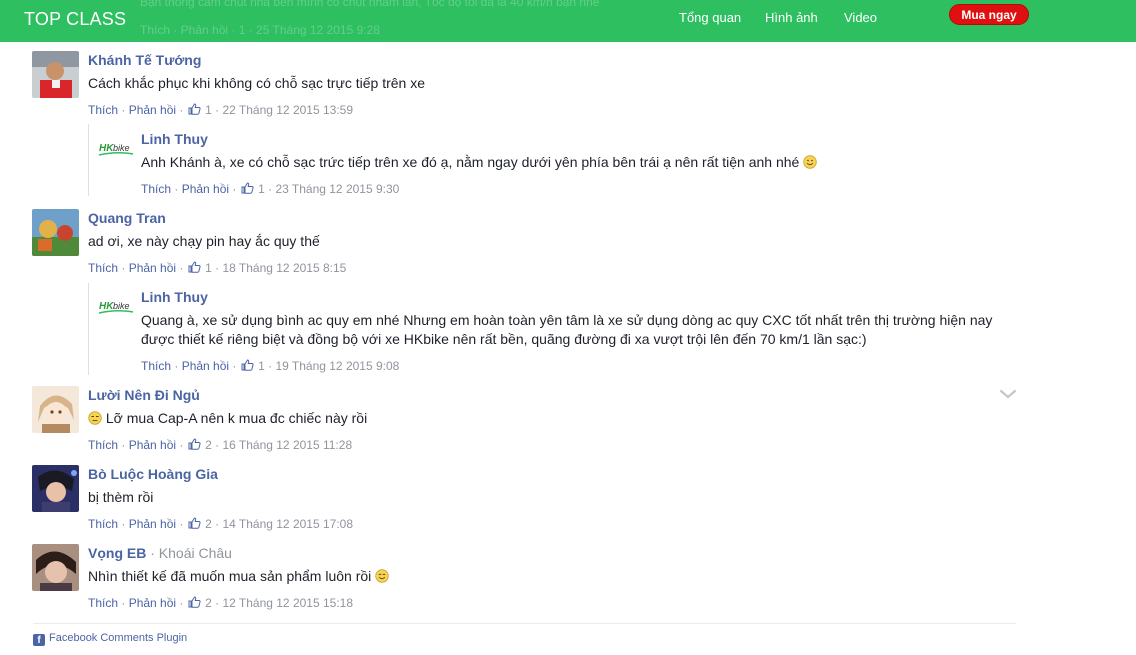 The height and width of the screenshot is (655, 1136). What do you see at coordinates (710, 17) in the screenshot?
I see `nav-link-overview: Tổng quan` at bounding box center [710, 17].